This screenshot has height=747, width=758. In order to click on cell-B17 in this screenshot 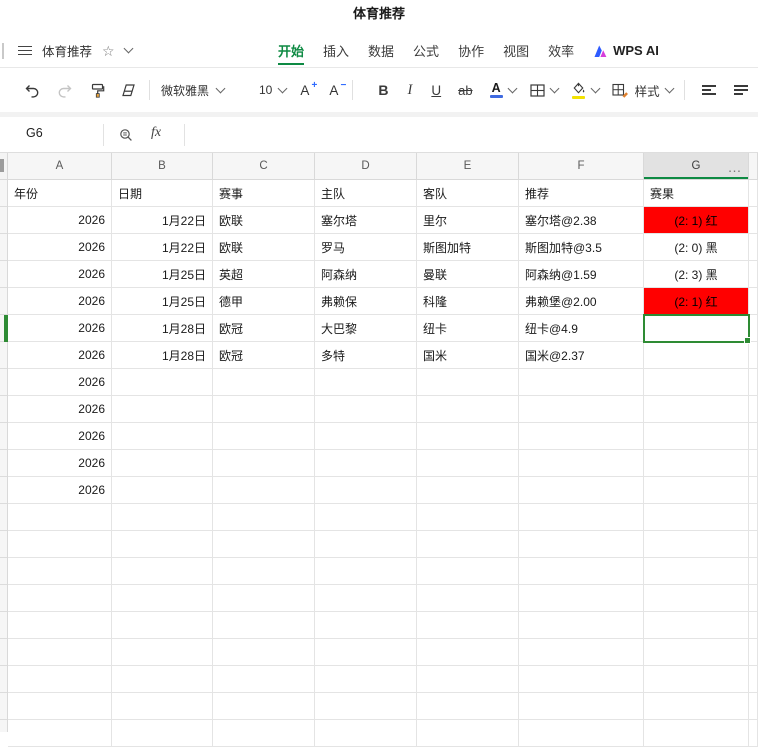, I will do `click(162, 625)`.